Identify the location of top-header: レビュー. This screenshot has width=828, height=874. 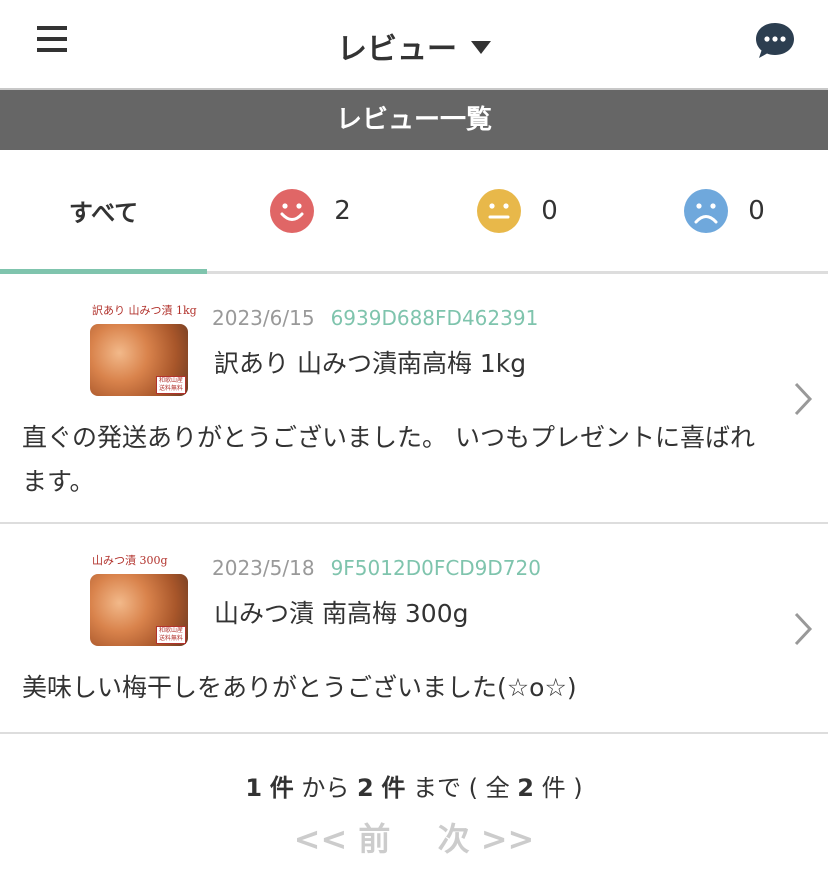
(414, 45).